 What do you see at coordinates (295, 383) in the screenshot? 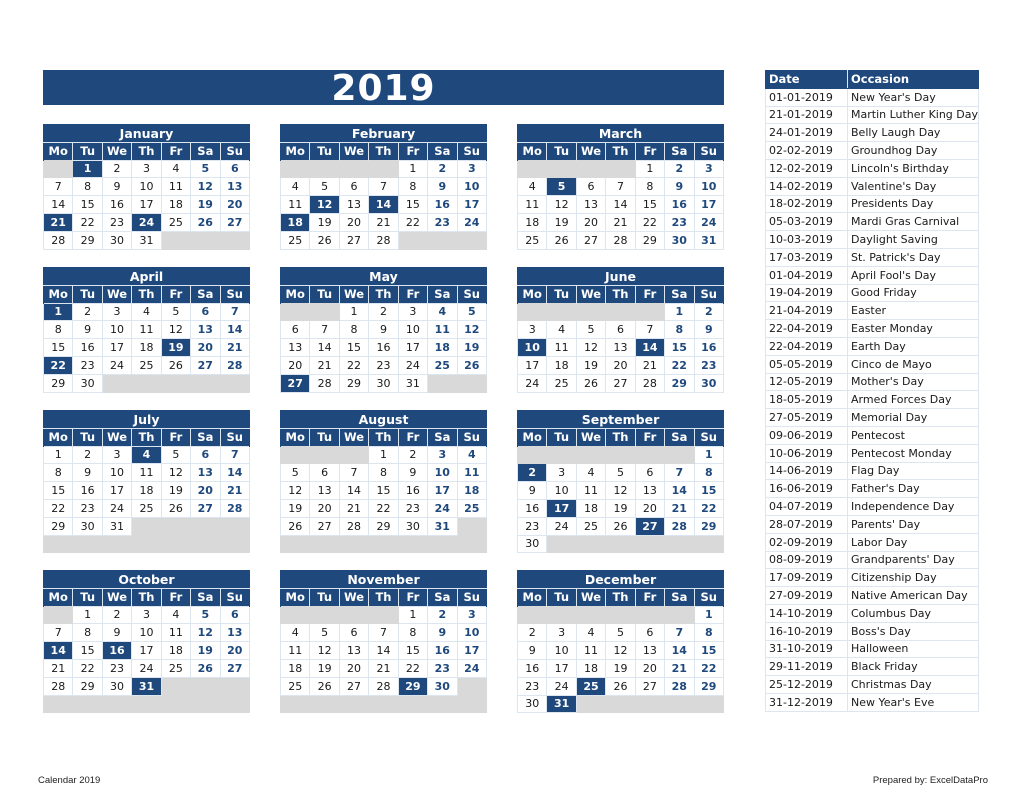
I see `holiday-day-cell: 27` at bounding box center [295, 383].